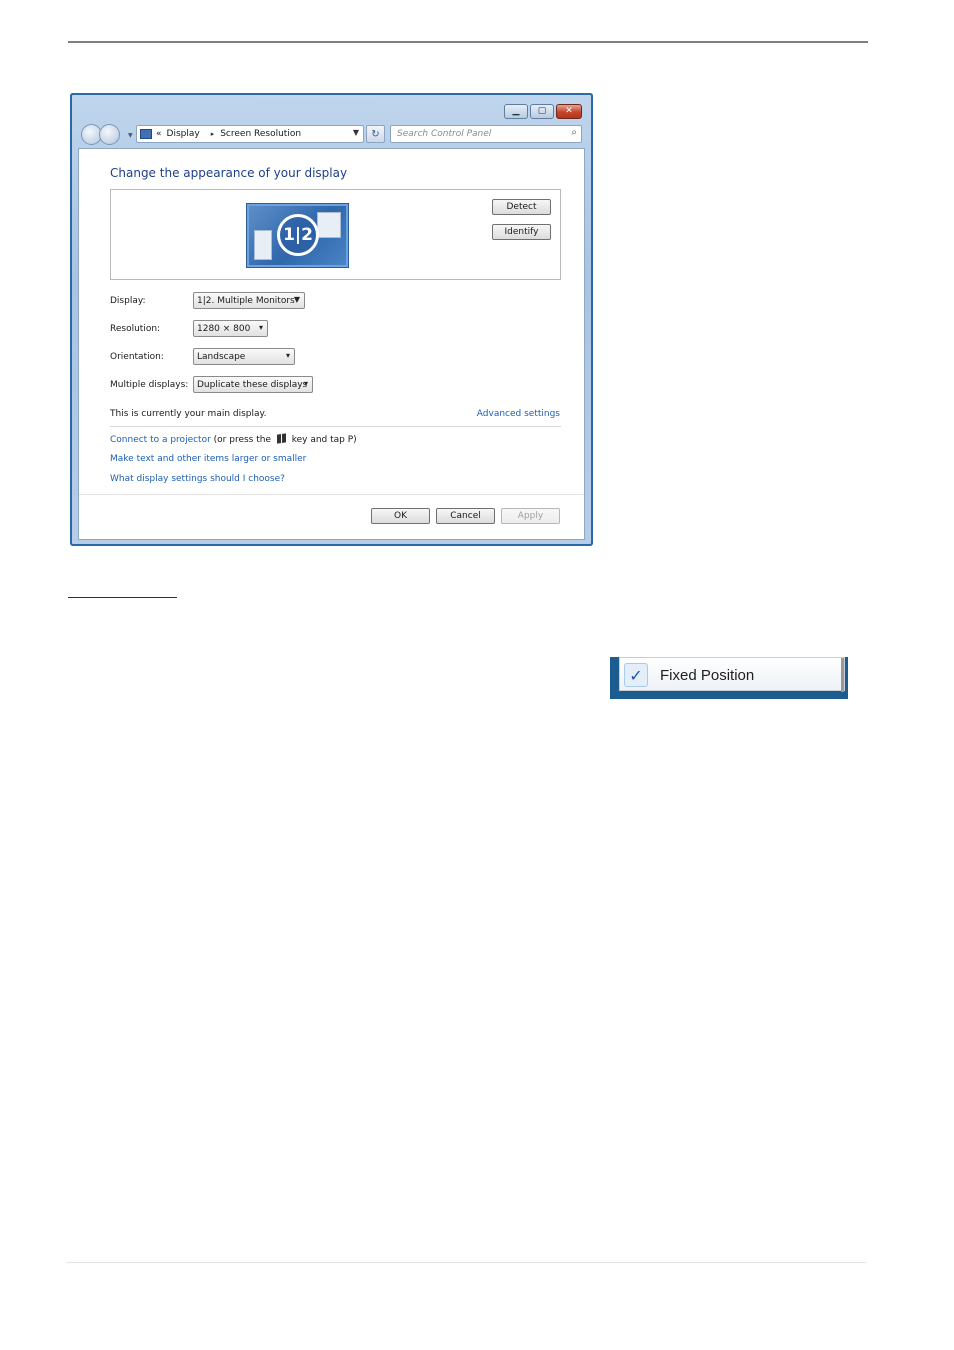  Describe the element at coordinates (530, 516) in the screenshot. I see `apply-button: Apply` at that location.